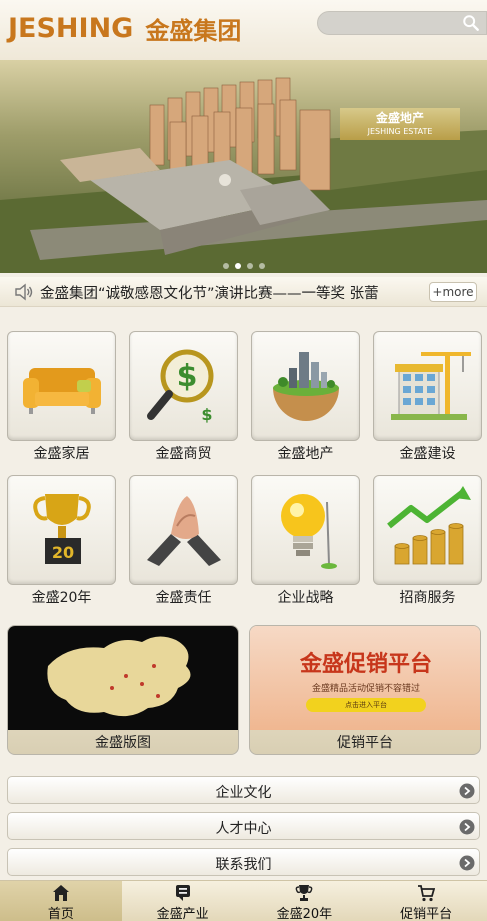  Describe the element at coordinates (366, 705) in the screenshot. I see `promo-enter-button: 点击进入平台` at that location.